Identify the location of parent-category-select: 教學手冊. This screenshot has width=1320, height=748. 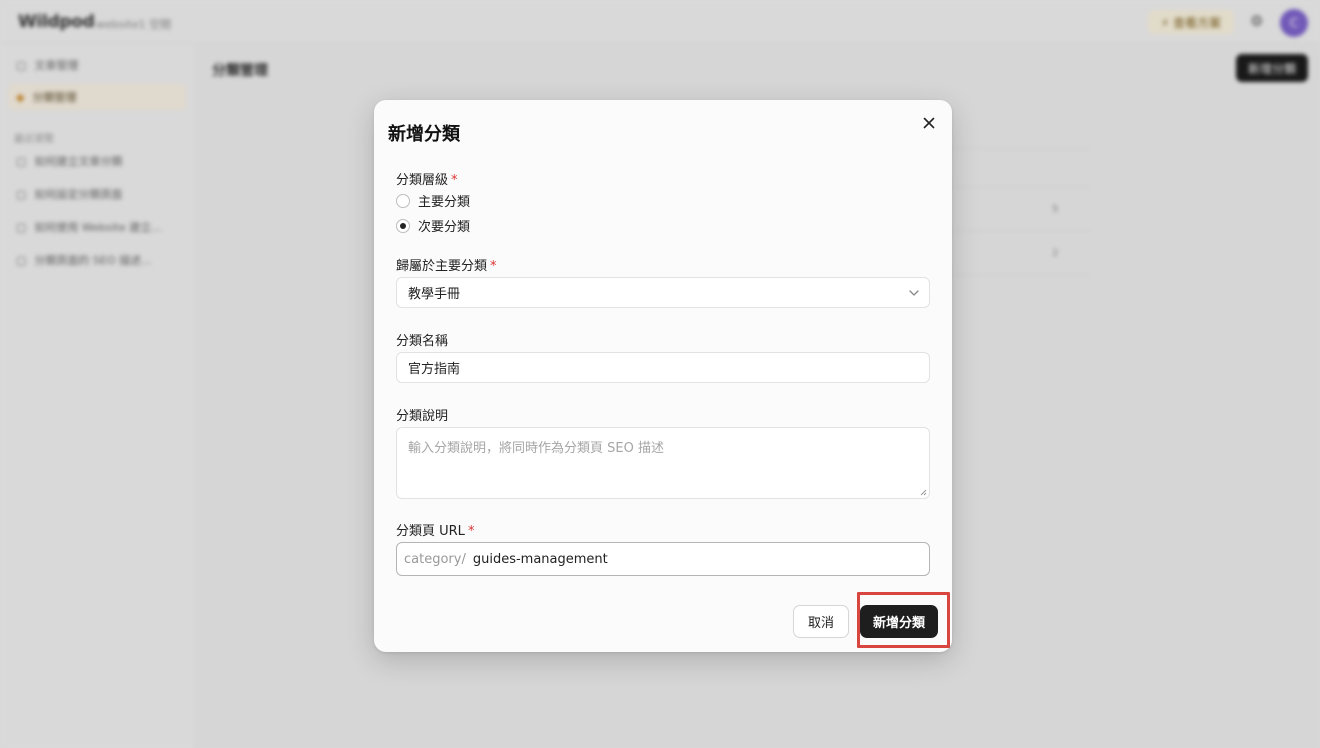
(663, 292).